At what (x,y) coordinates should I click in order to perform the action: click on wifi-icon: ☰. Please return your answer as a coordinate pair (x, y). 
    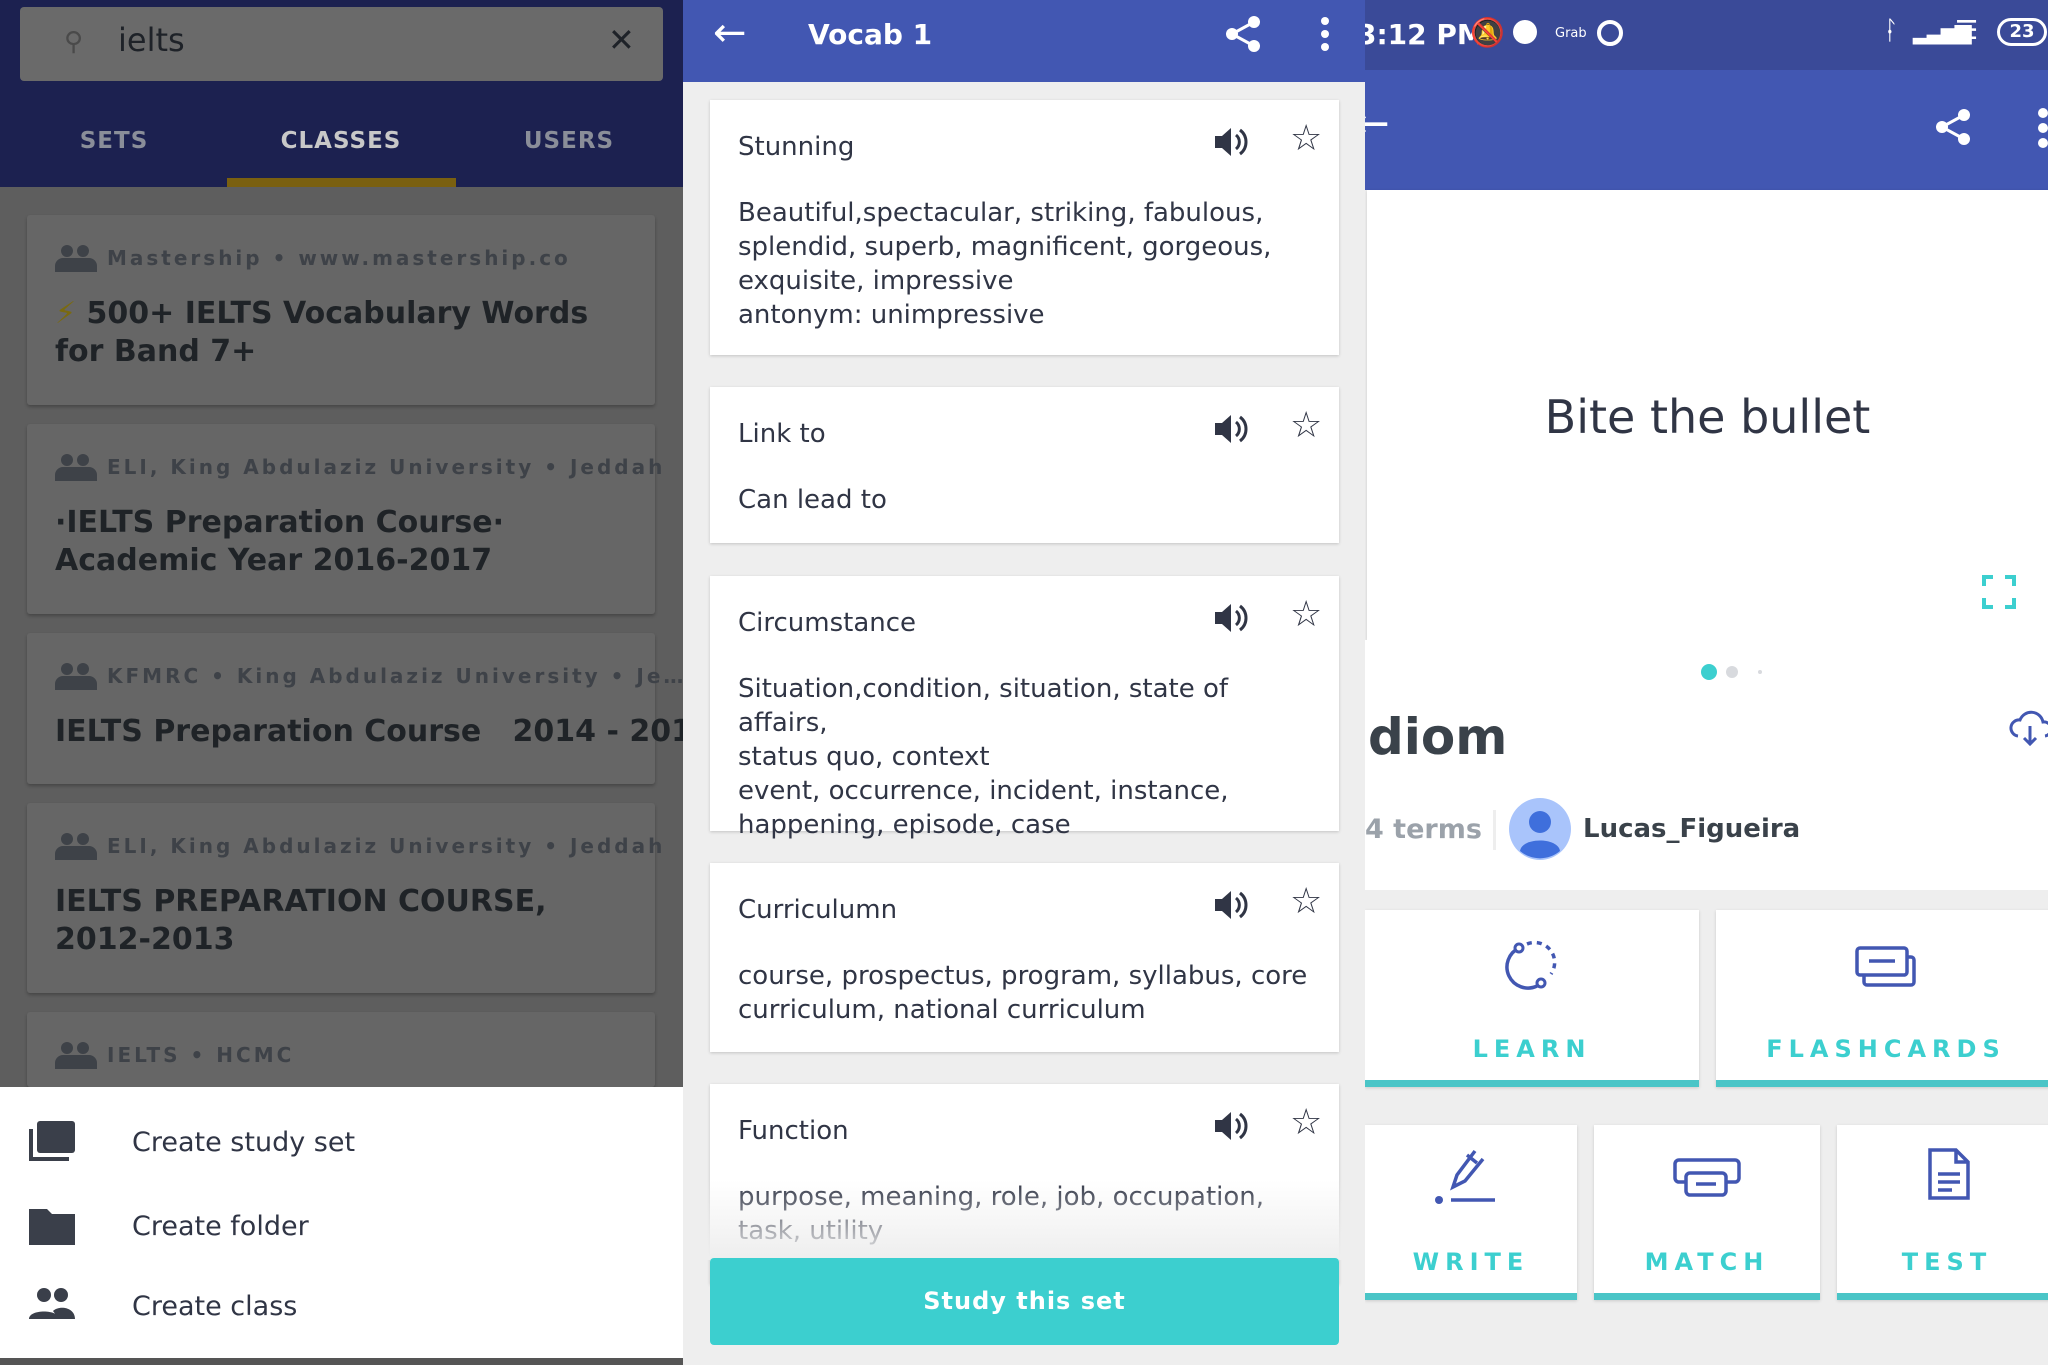
    Looking at the image, I should click on (1967, 31).